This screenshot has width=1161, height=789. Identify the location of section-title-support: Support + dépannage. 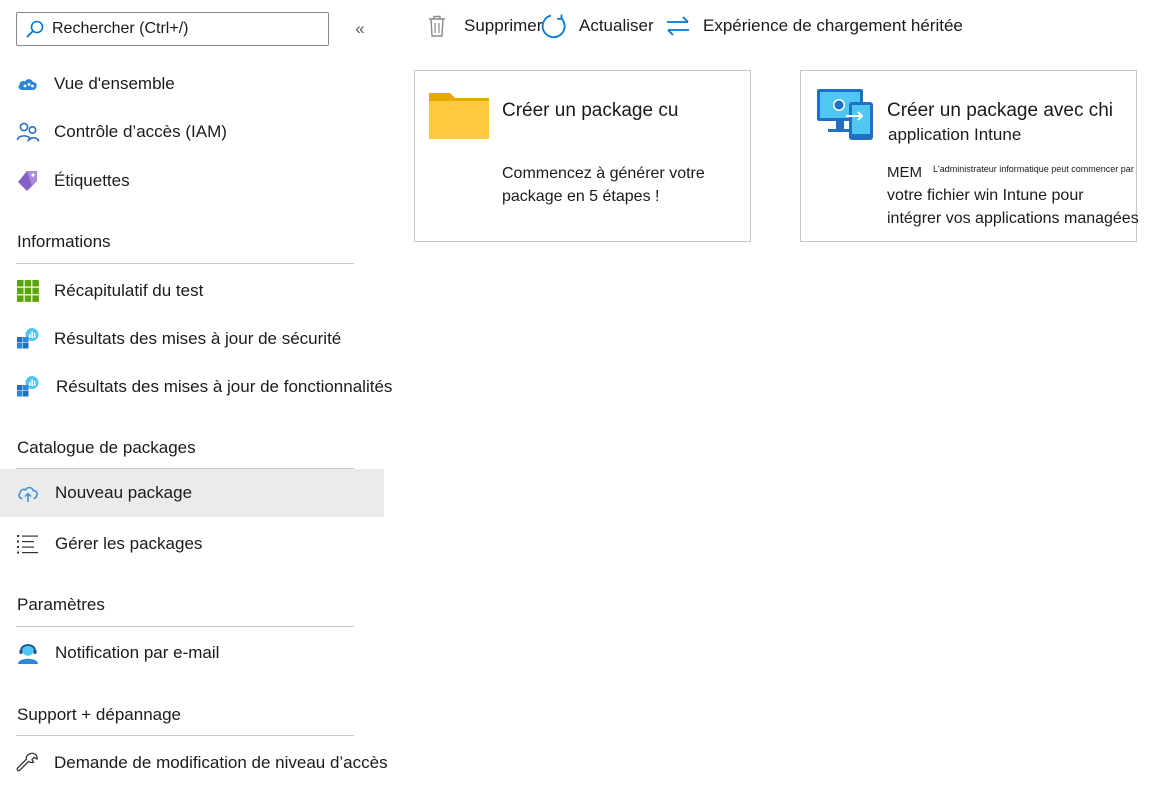
(99, 714).